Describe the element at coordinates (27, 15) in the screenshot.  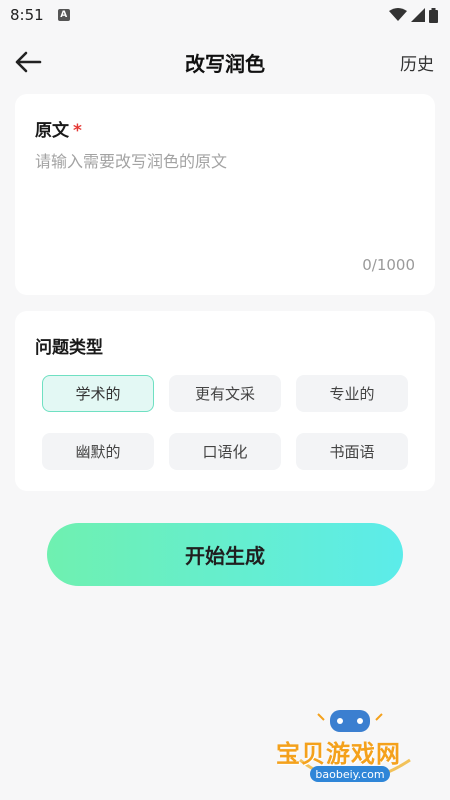
I see `status-time: 8:51` at that location.